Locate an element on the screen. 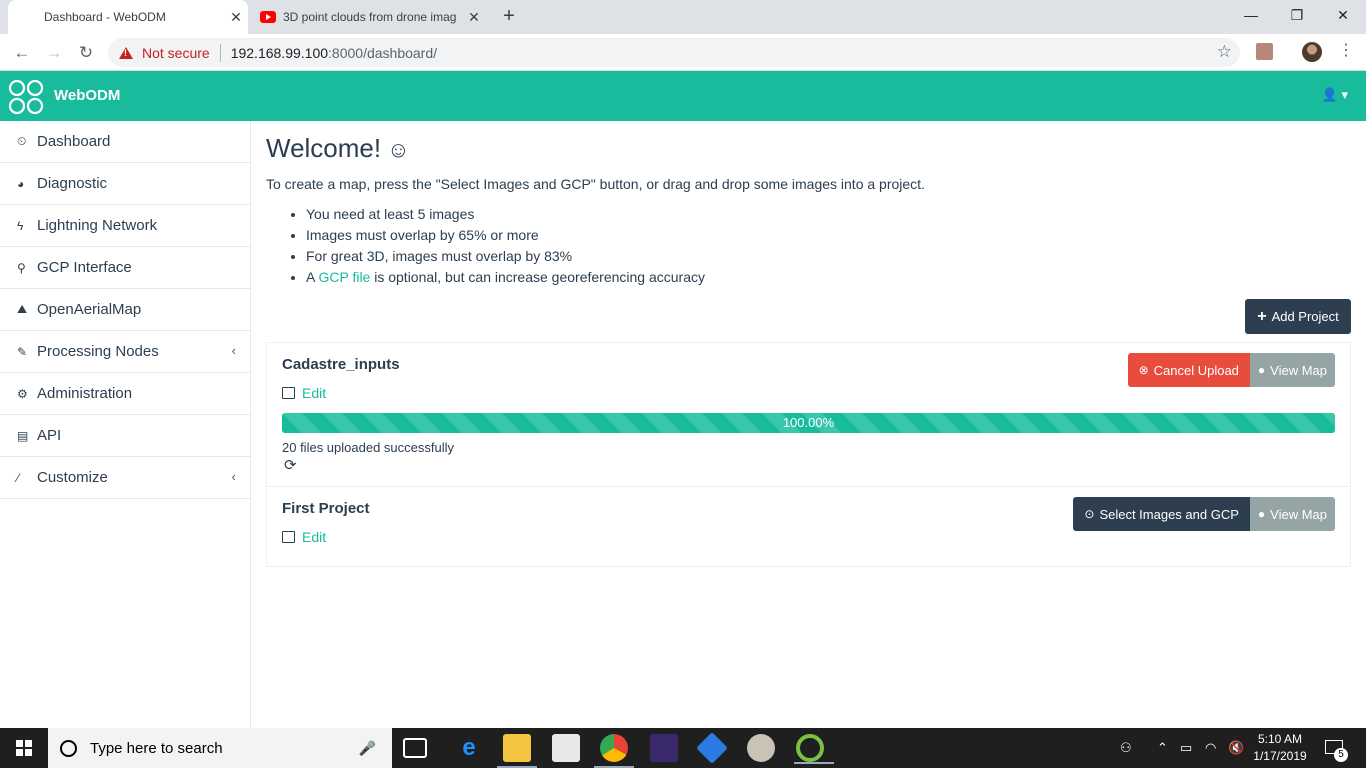  refresh-icon: ⟳ is located at coordinates (290, 465).